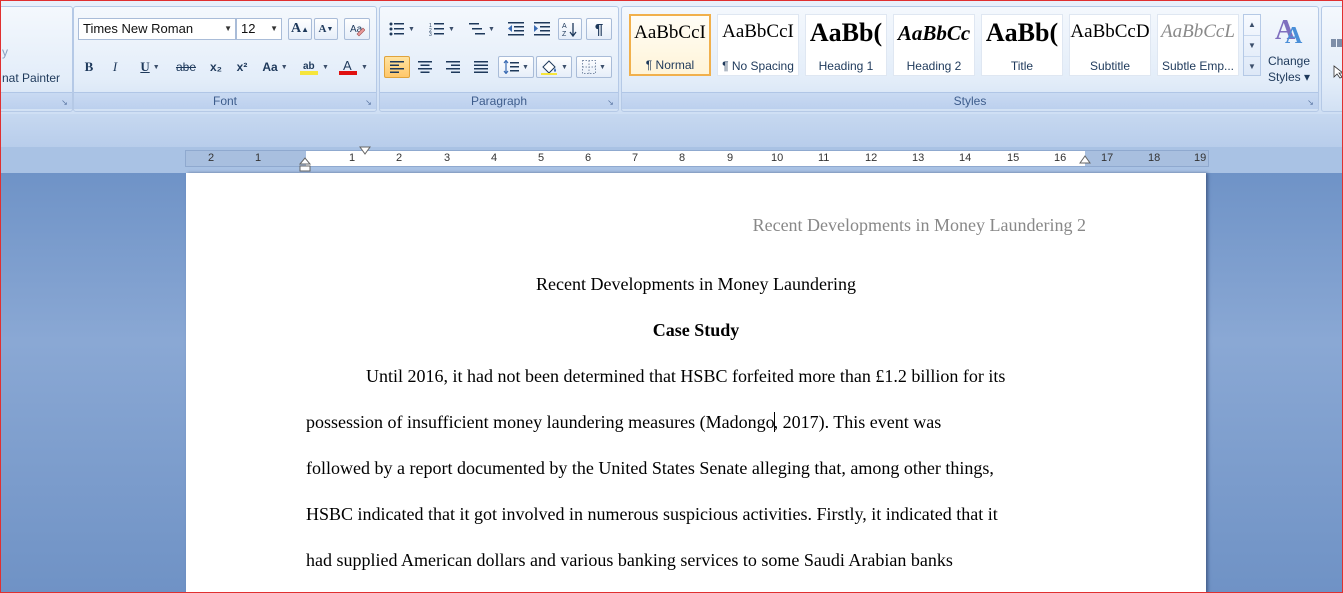  What do you see at coordinates (348, 66) in the screenshot?
I see `font-color-icon: A` at bounding box center [348, 66].